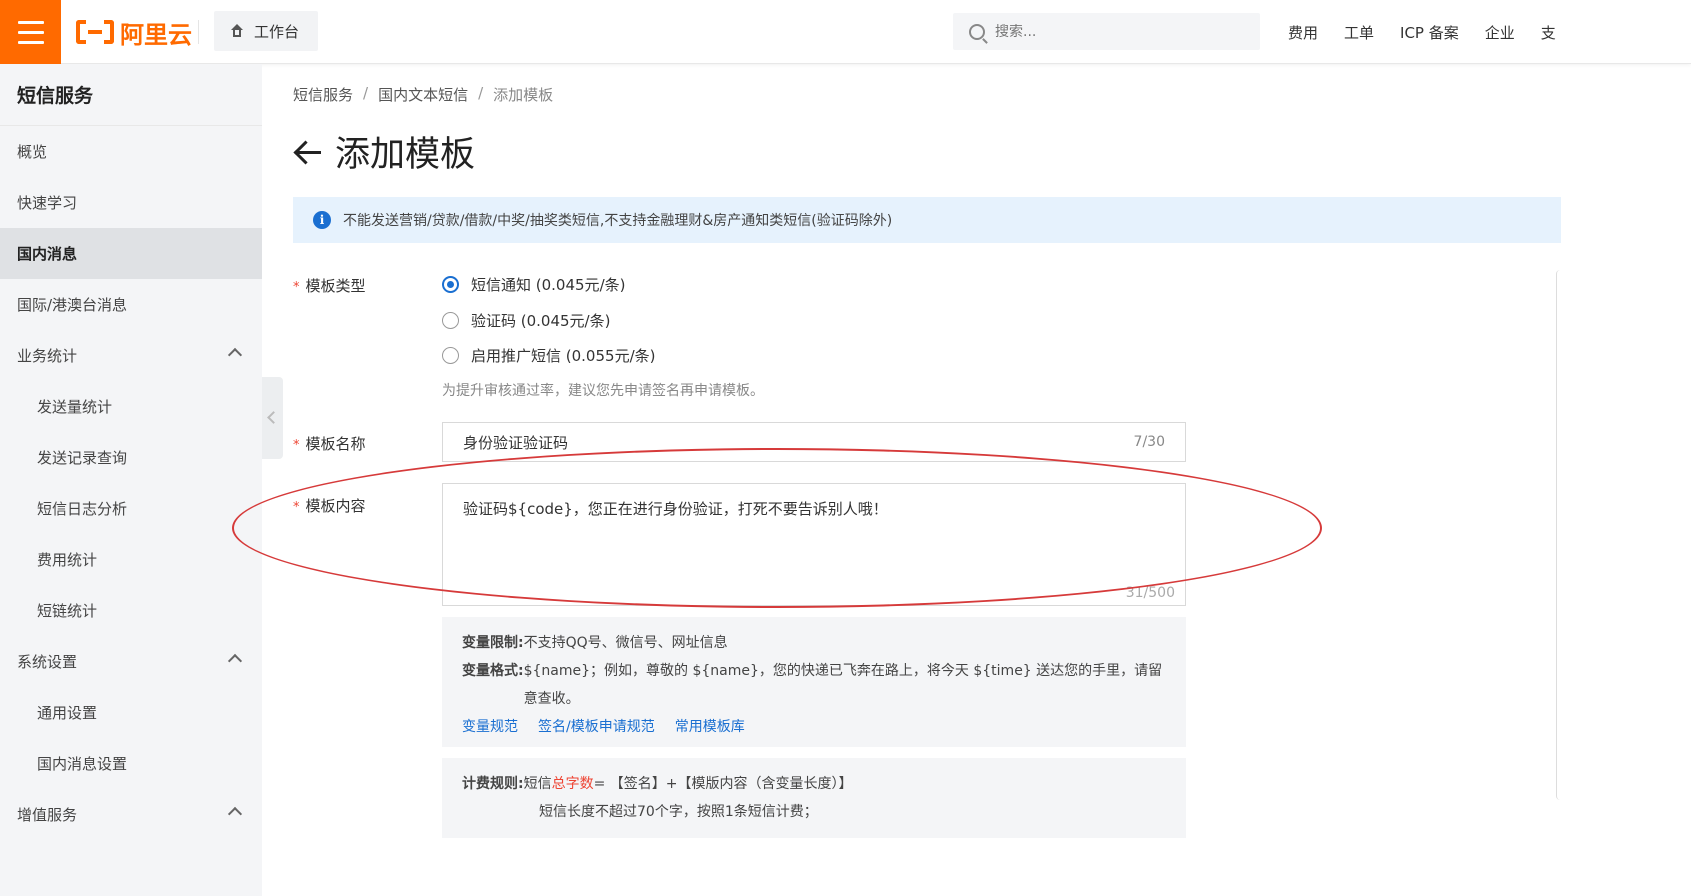 This screenshot has width=1691, height=896. What do you see at coordinates (308, 152) in the screenshot?
I see `back-arrow-icon` at bounding box center [308, 152].